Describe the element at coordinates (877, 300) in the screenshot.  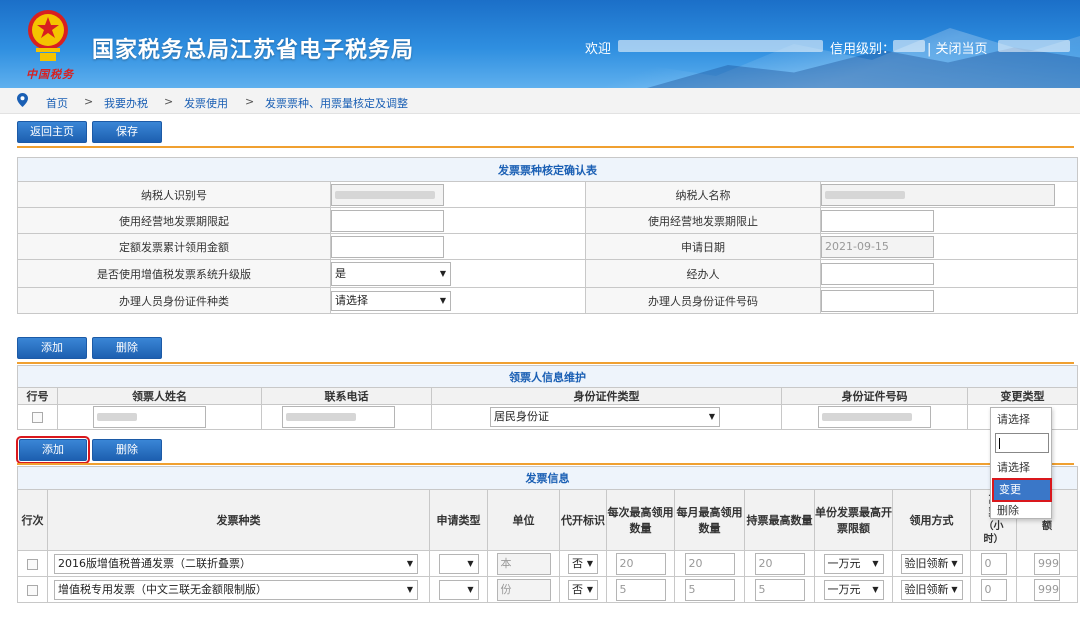
I see `id-number-input` at that location.